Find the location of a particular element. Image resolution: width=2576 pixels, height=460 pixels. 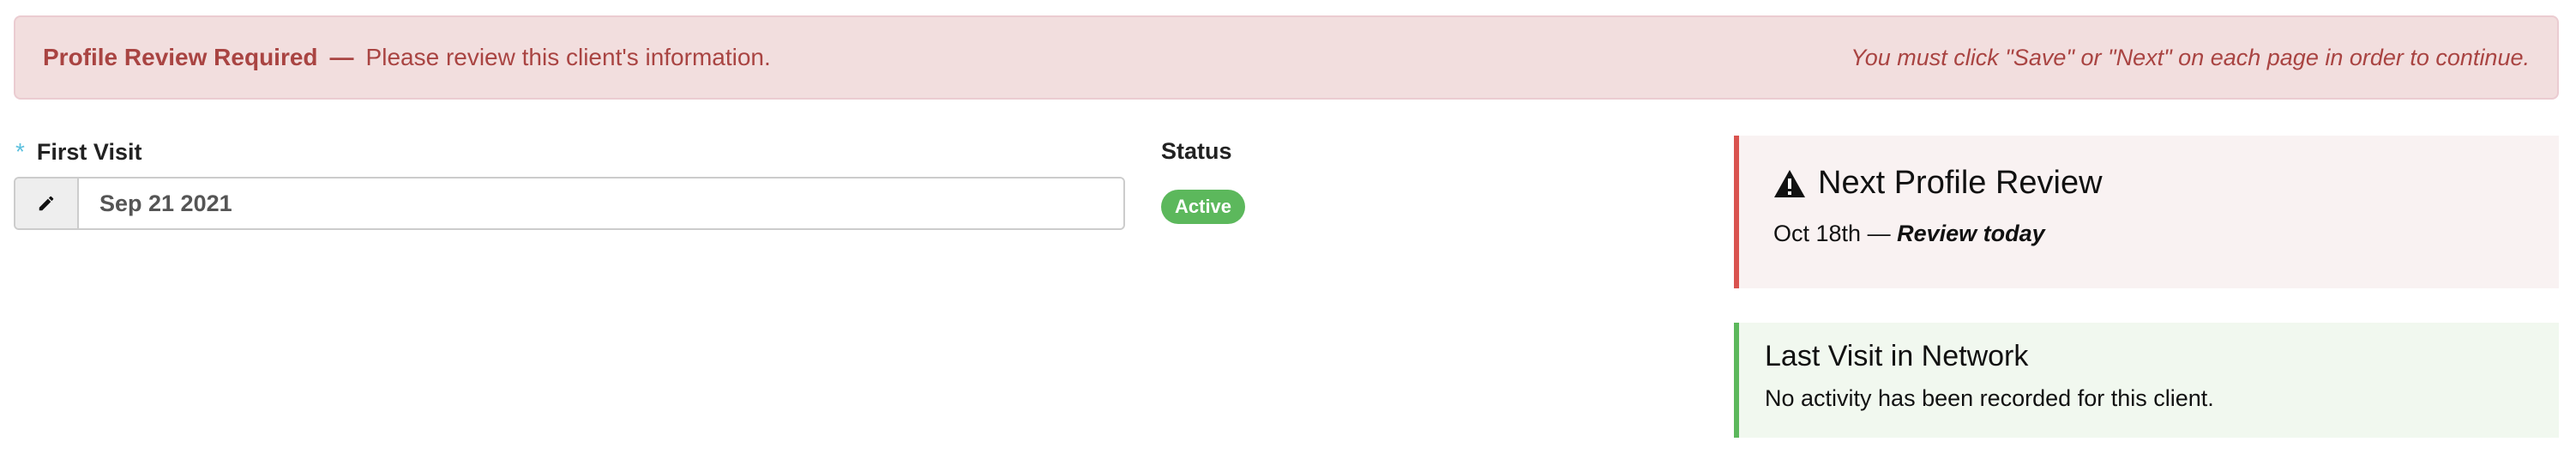

edit-date-button is located at coordinates (47, 203).